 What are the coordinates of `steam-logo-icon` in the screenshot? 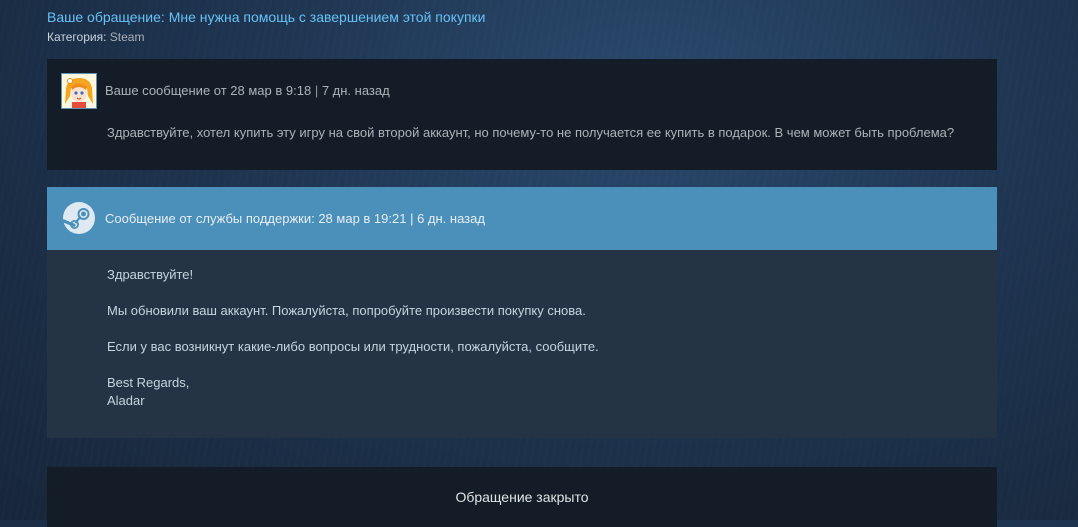 It's located at (79, 218).